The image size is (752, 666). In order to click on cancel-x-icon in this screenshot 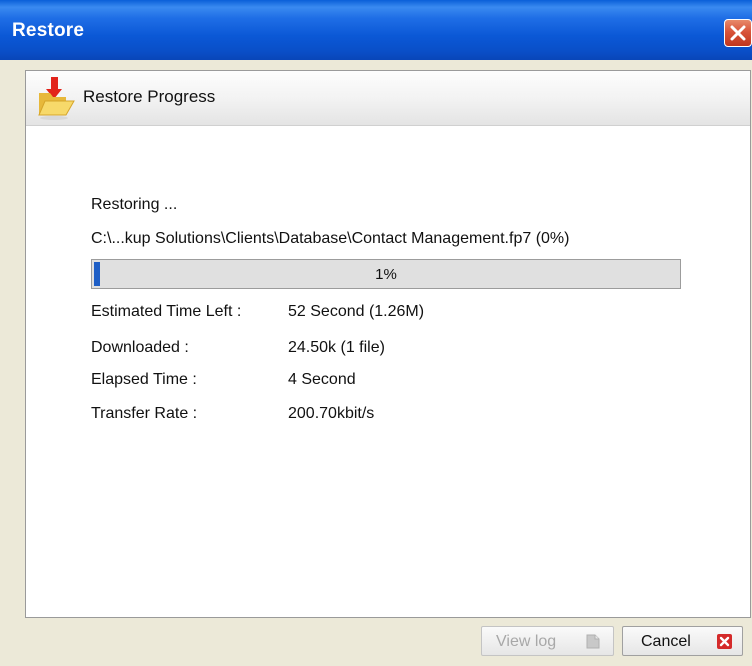, I will do `click(724, 641)`.